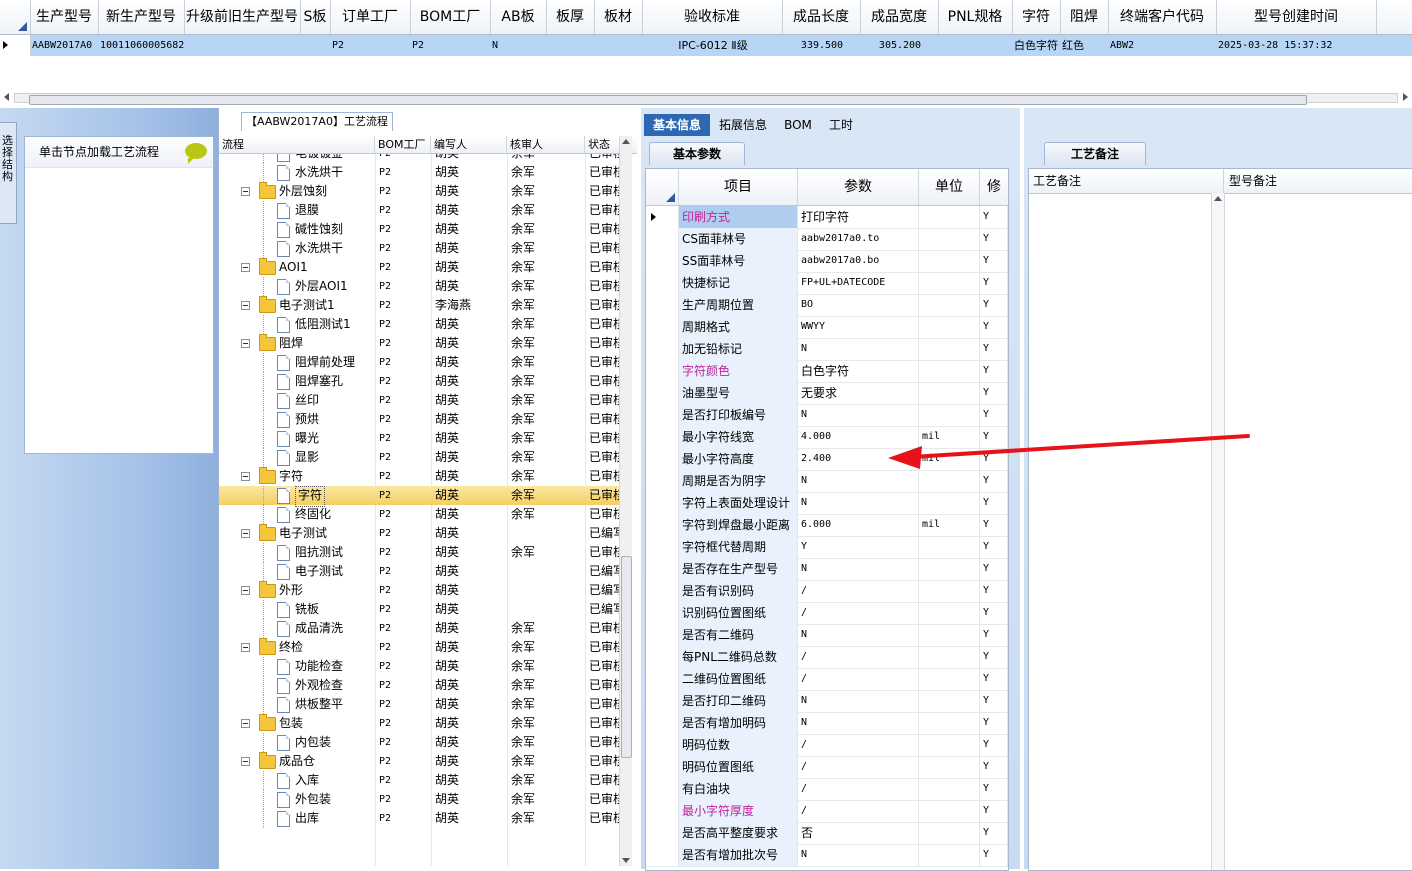 The height and width of the screenshot is (871, 1412). What do you see at coordinates (949, 187) in the screenshot?
I see `col-unit: 单位` at bounding box center [949, 187].